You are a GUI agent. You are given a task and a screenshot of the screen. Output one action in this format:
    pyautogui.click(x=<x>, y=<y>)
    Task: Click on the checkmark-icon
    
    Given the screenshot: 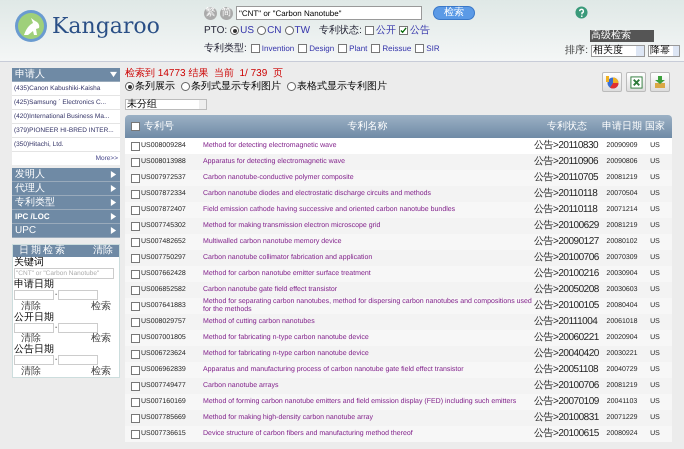 What is the action you would take?
    pyautogui.click(x=403, y=30)
    